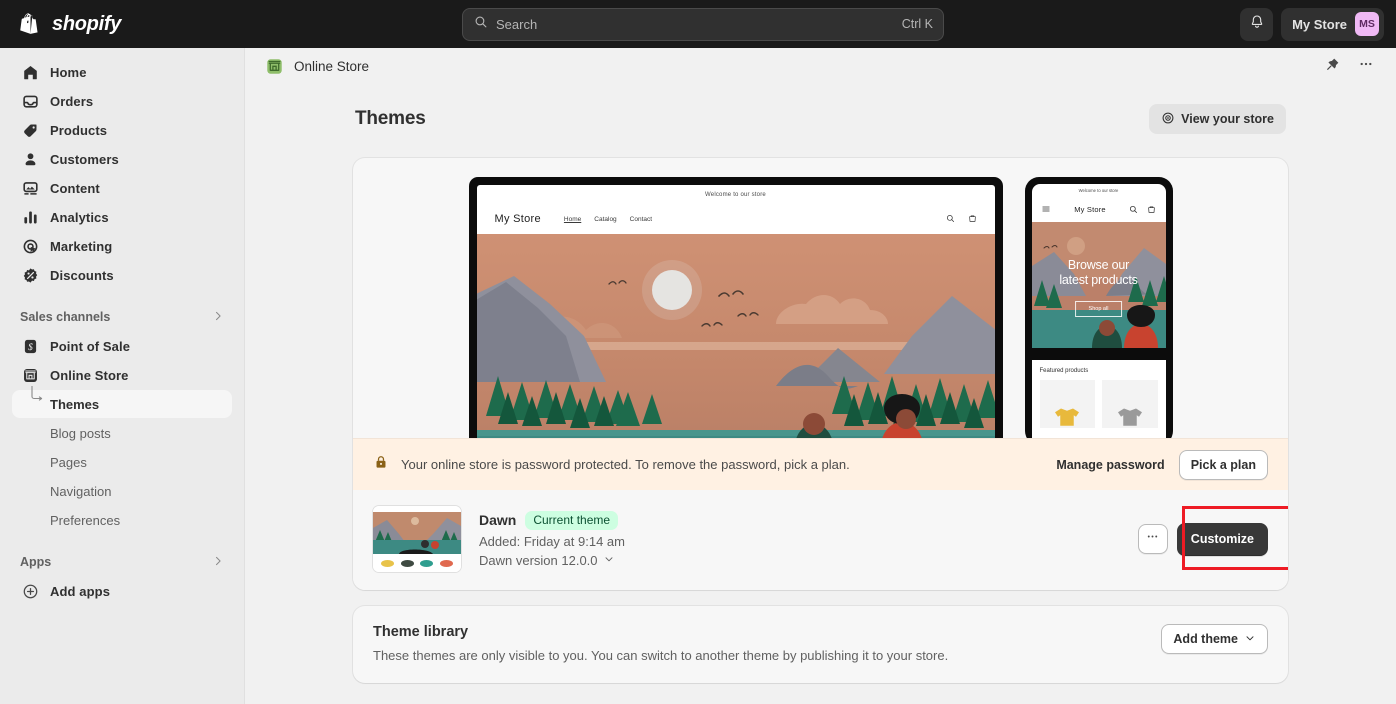 This screenshot has height=704, width=1396. What do you see at coordinates (30, 130) in the screenshot?
I see `product-tag-icon` at bounding box center [30, 130].